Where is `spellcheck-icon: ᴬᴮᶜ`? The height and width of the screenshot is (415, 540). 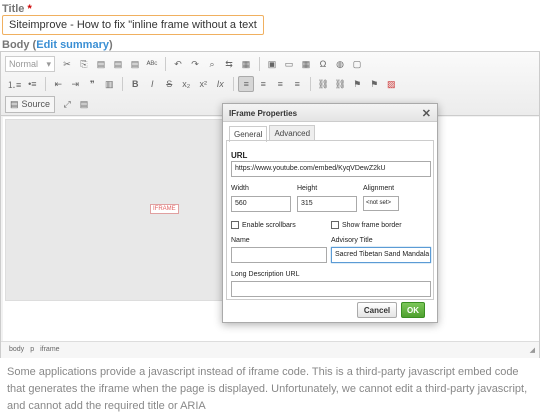
spellcheck-icon: ᴬᴮᶜ is located at coordinates (152, 64).